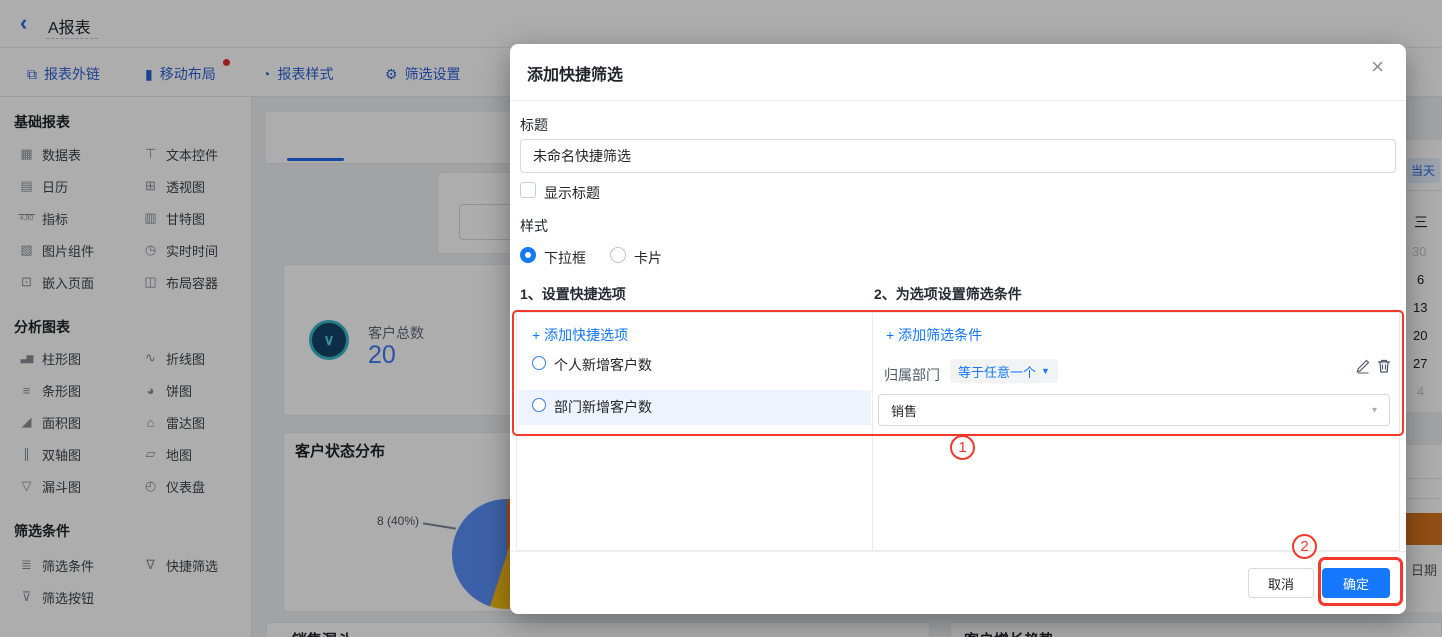  I want to click on radio-dropdown-label: 下拉框, so click(565, 258).